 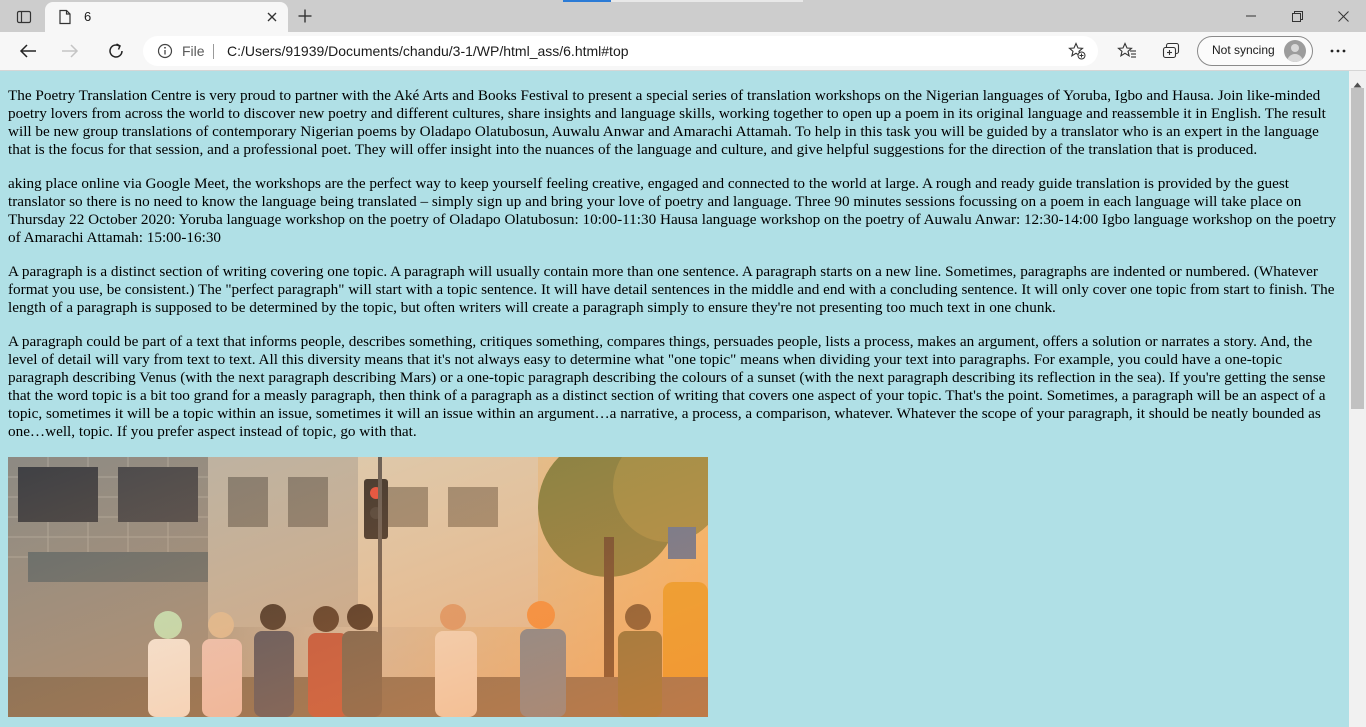 I want to click on new-tab-button, so click(x=305, y=16).